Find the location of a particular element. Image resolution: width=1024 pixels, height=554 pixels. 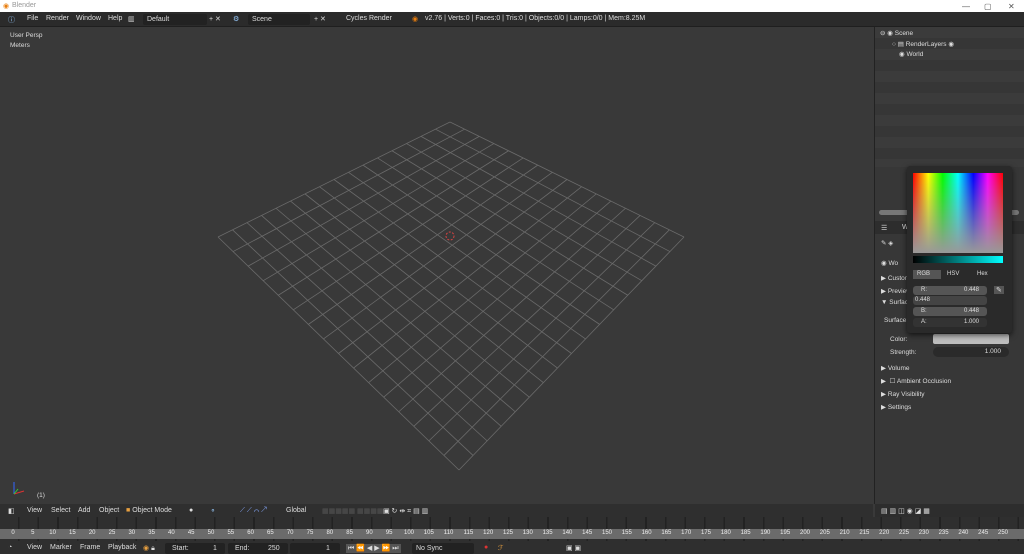

green-field-editing: 0.448 is located at coordinates (950, 300).